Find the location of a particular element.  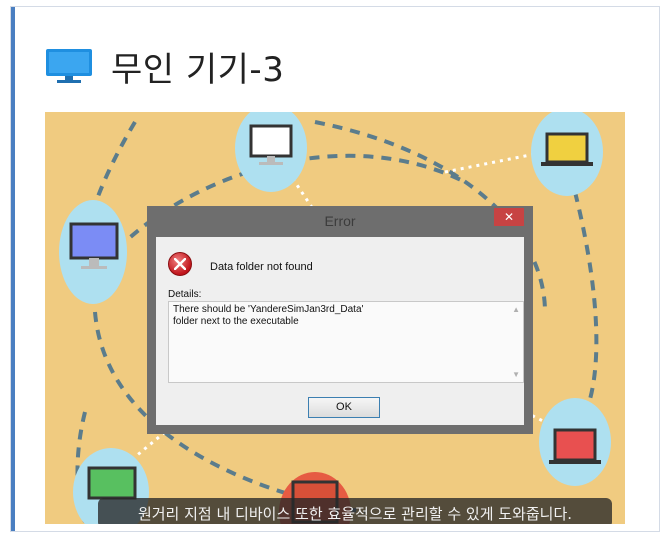

slide-header: 무인 기기-3 is located at coordinates (164, 66).